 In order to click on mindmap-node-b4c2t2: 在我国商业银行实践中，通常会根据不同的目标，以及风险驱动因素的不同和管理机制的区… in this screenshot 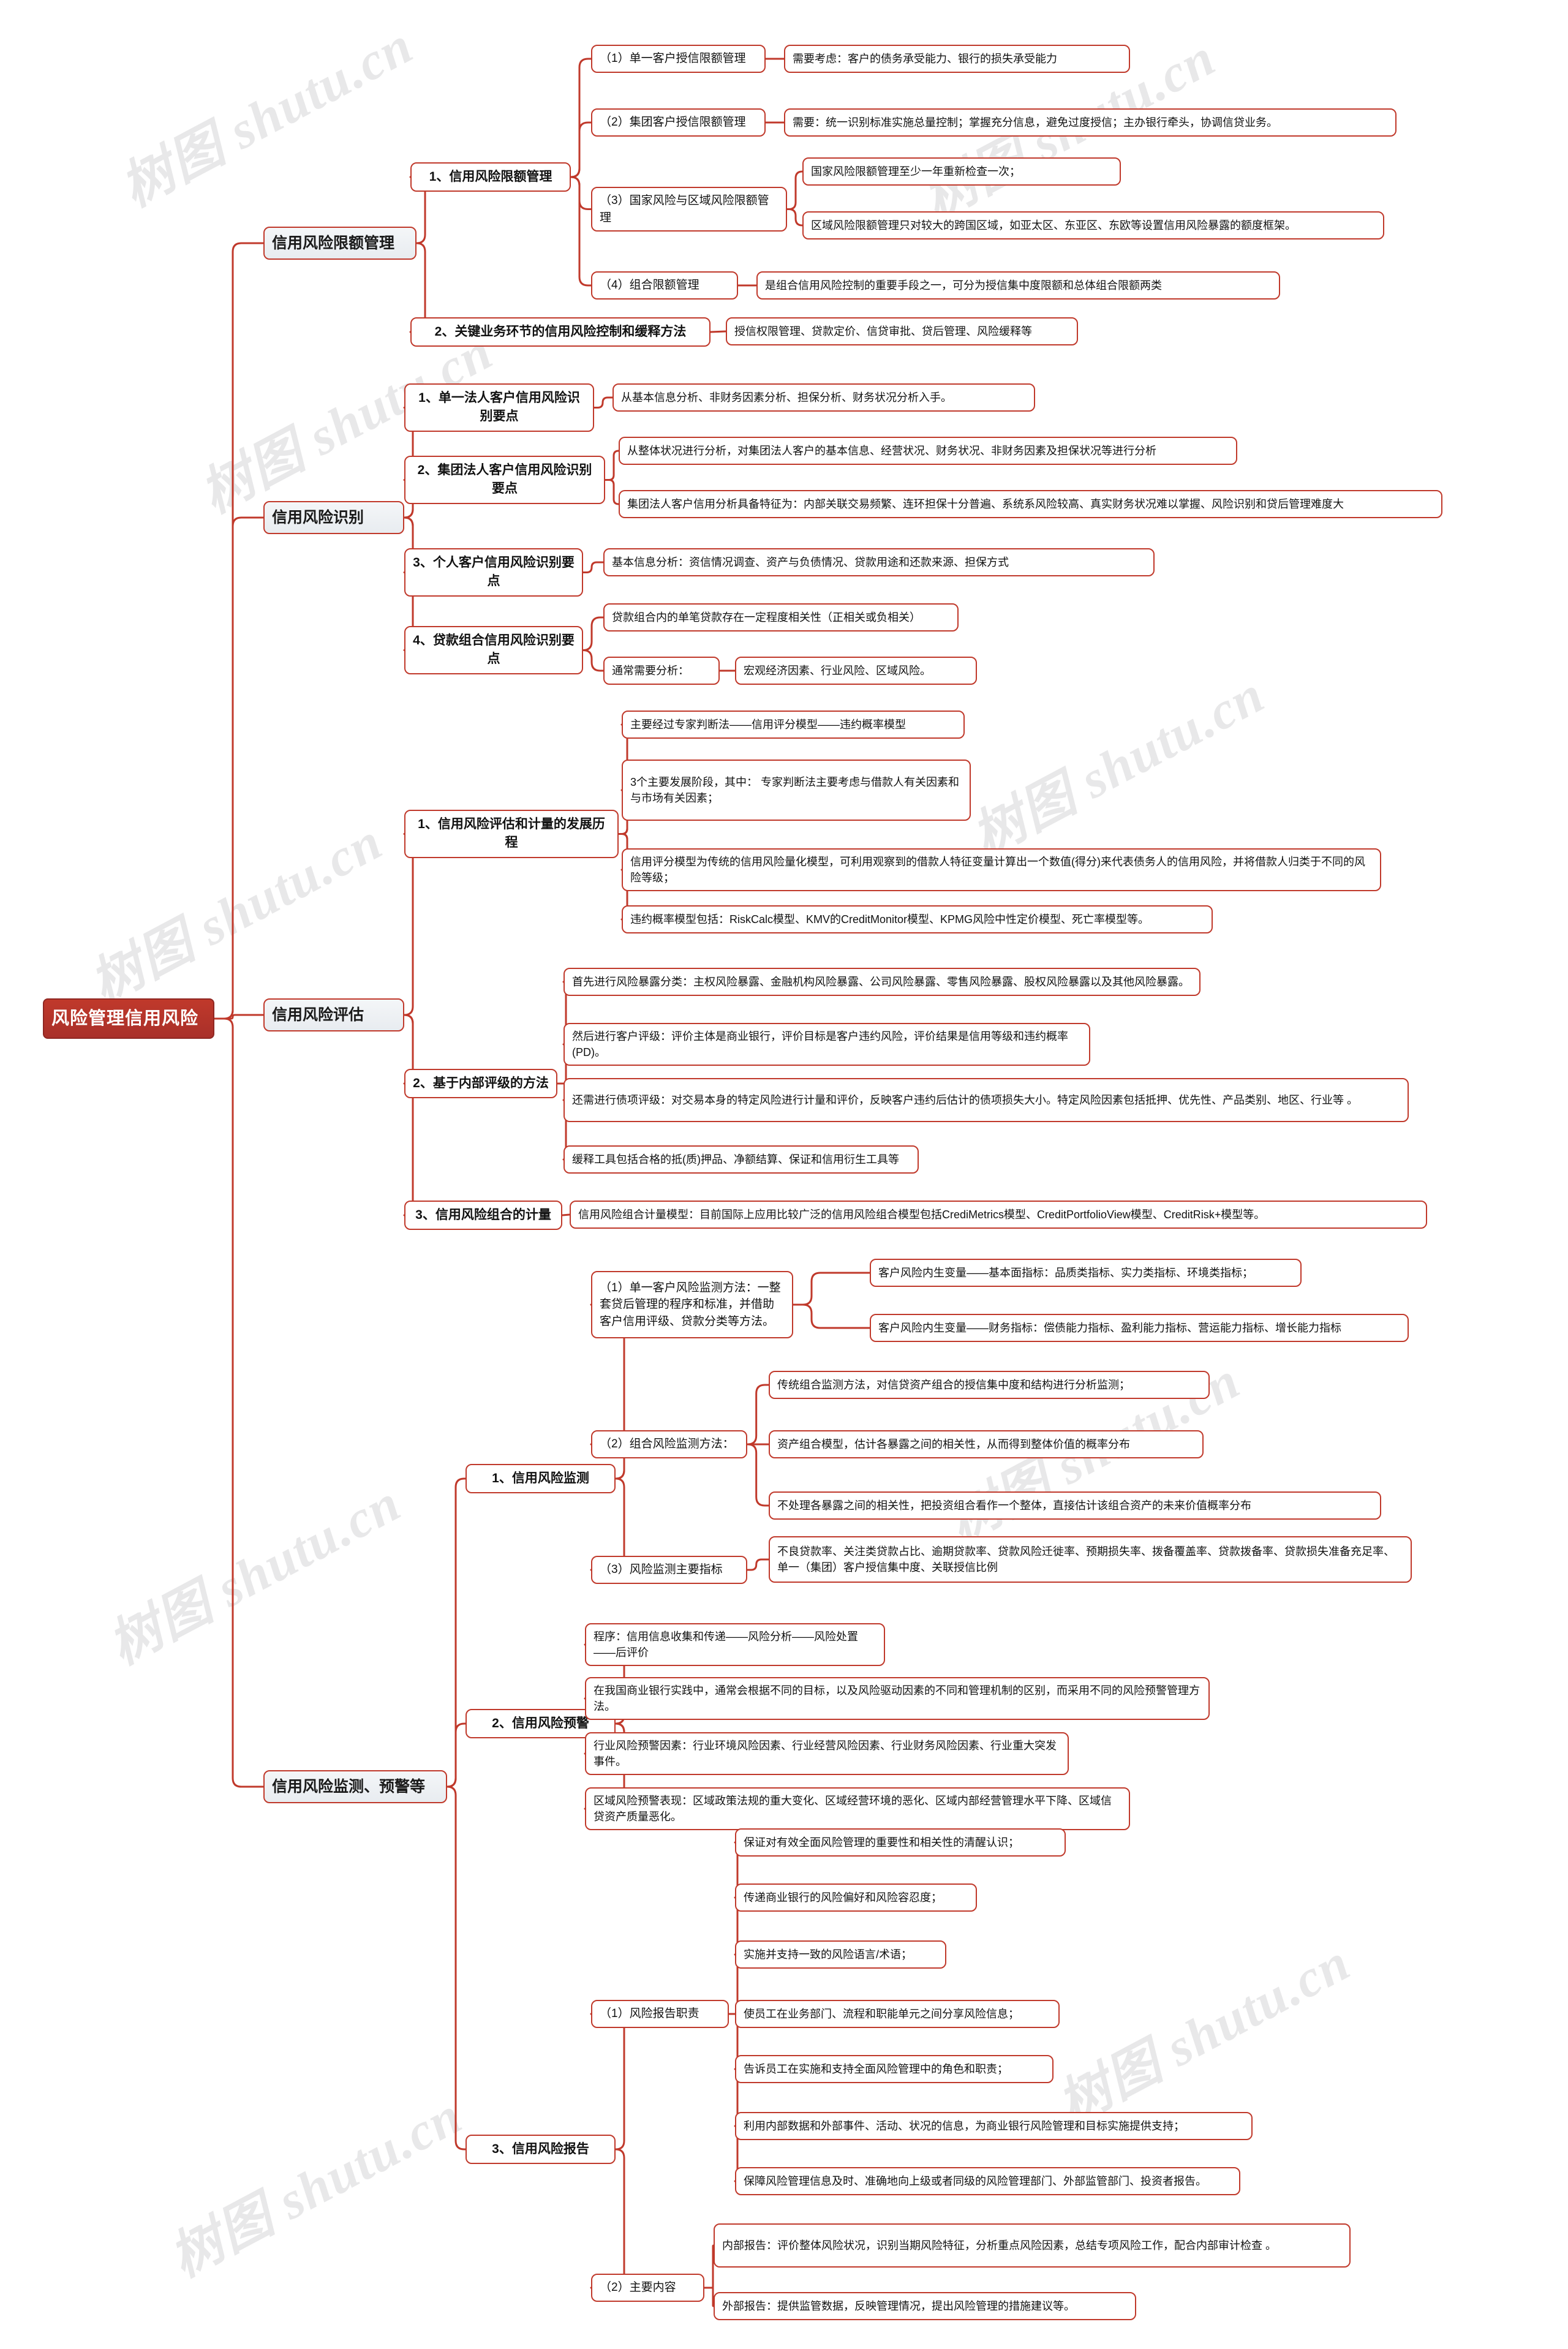, I will do `click(897, 1699)`.